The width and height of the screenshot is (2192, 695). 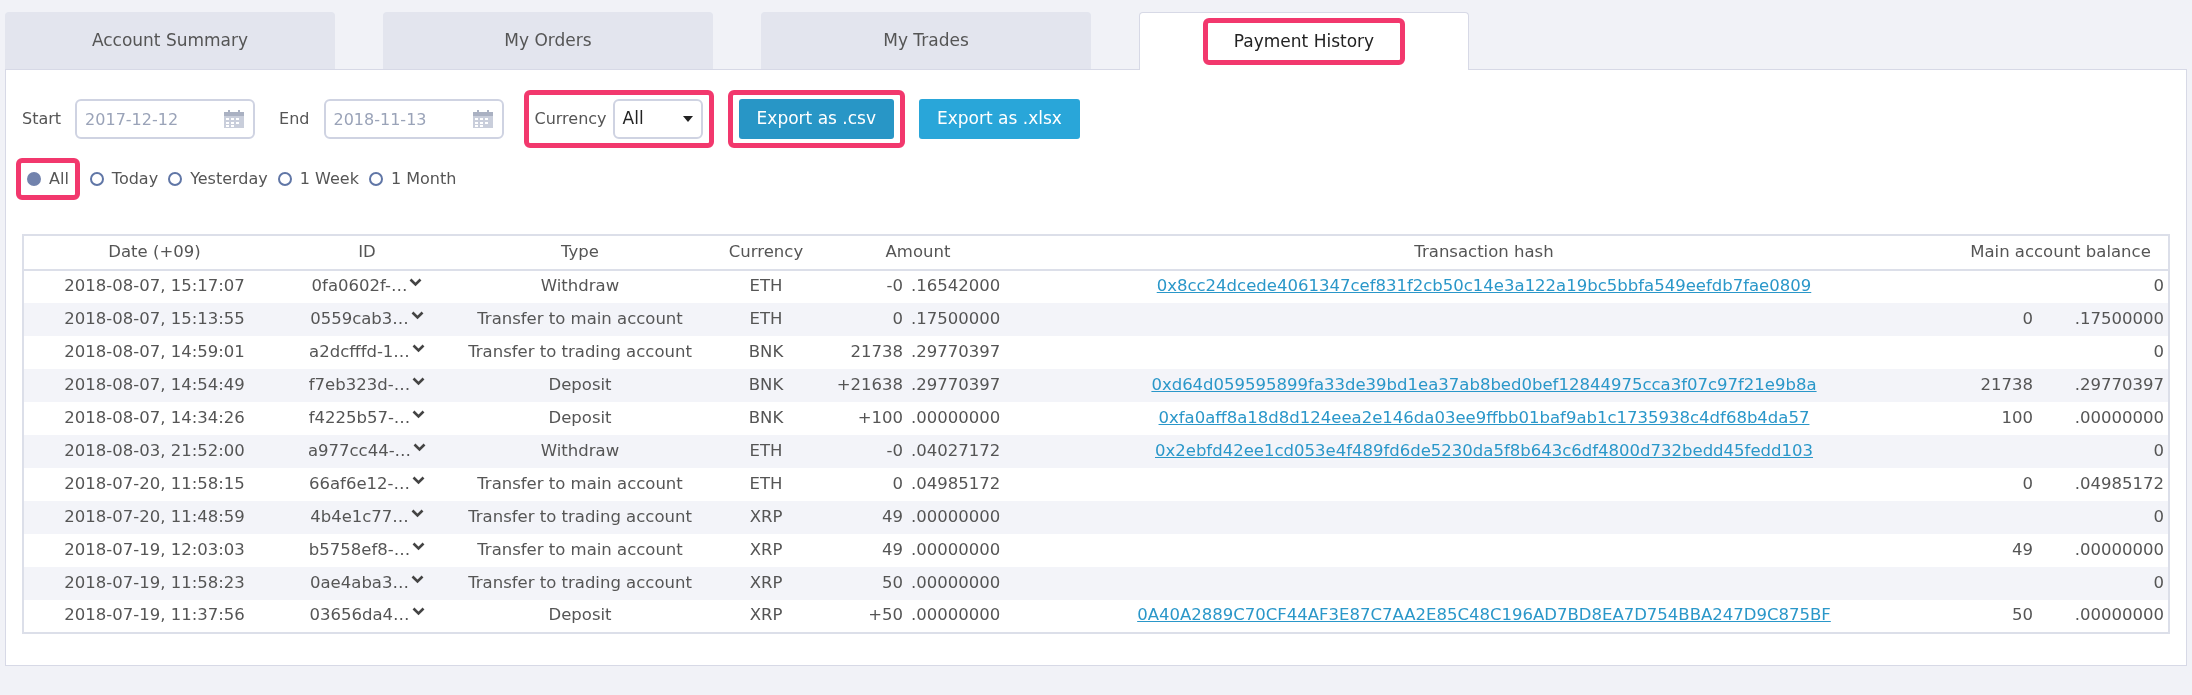 What do you see at coordinates (154, 286) in the screenshot?
I see `table-cell: 2018-08-07, 15:17:07` at bounding box center [154, 286].